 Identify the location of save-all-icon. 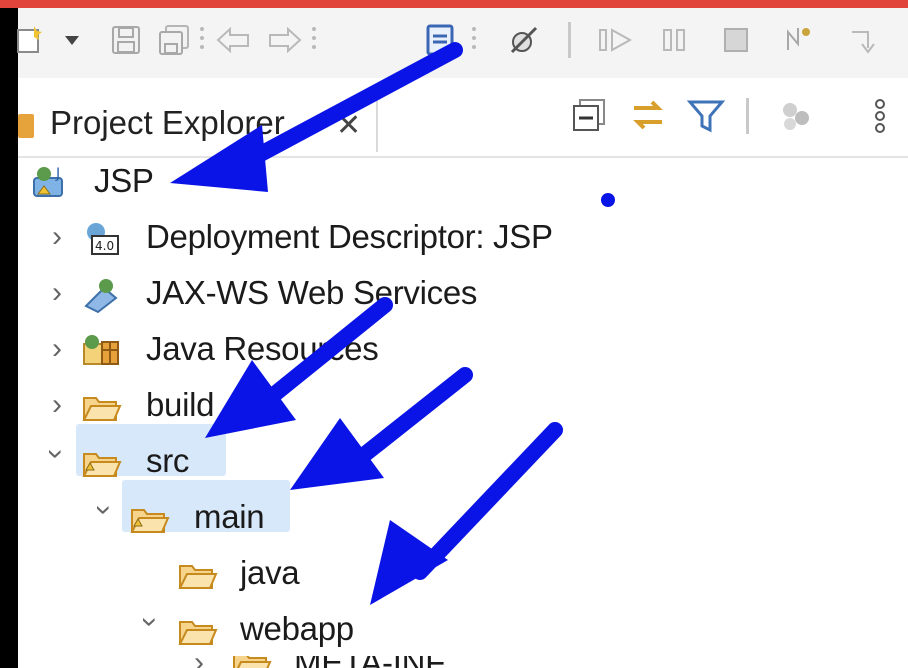
(174, 40).